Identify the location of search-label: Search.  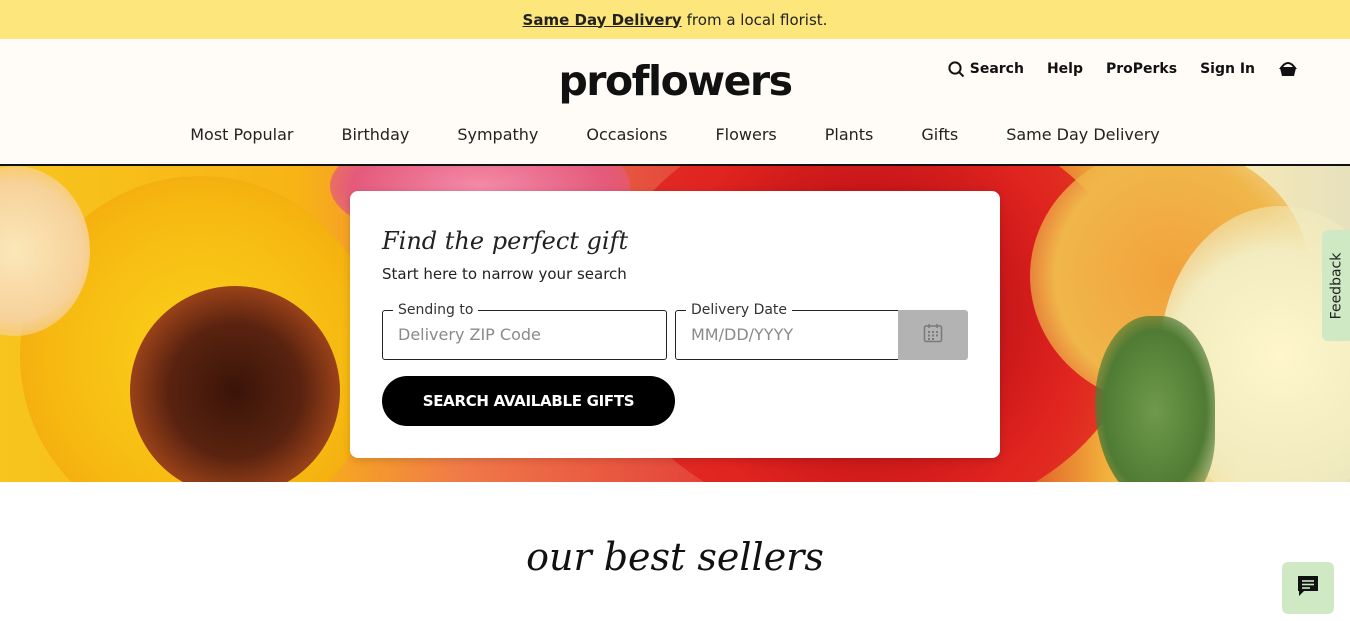
(996, 69).